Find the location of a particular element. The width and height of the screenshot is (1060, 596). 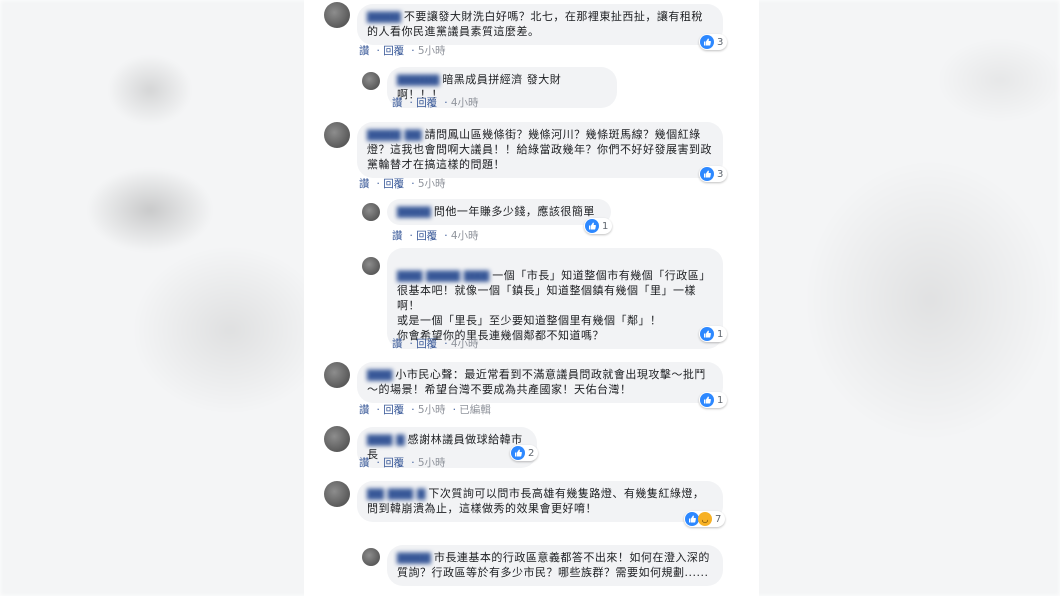

reaction-count: 2 is located at coordinates (524, 453).